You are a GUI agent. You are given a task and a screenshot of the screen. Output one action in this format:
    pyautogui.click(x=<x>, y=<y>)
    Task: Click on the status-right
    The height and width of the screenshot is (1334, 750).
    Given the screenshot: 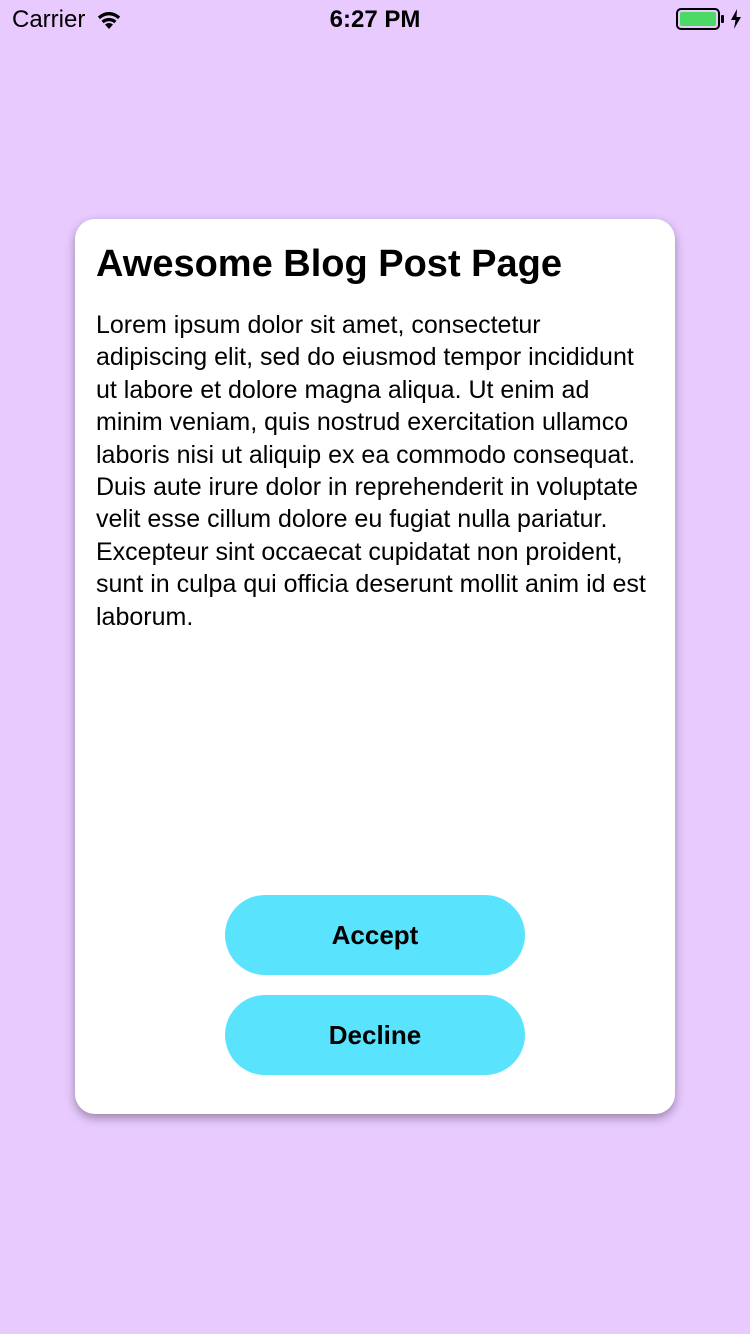 What is the action you would take?
    pyautogui.click(x=709, y=19)
    